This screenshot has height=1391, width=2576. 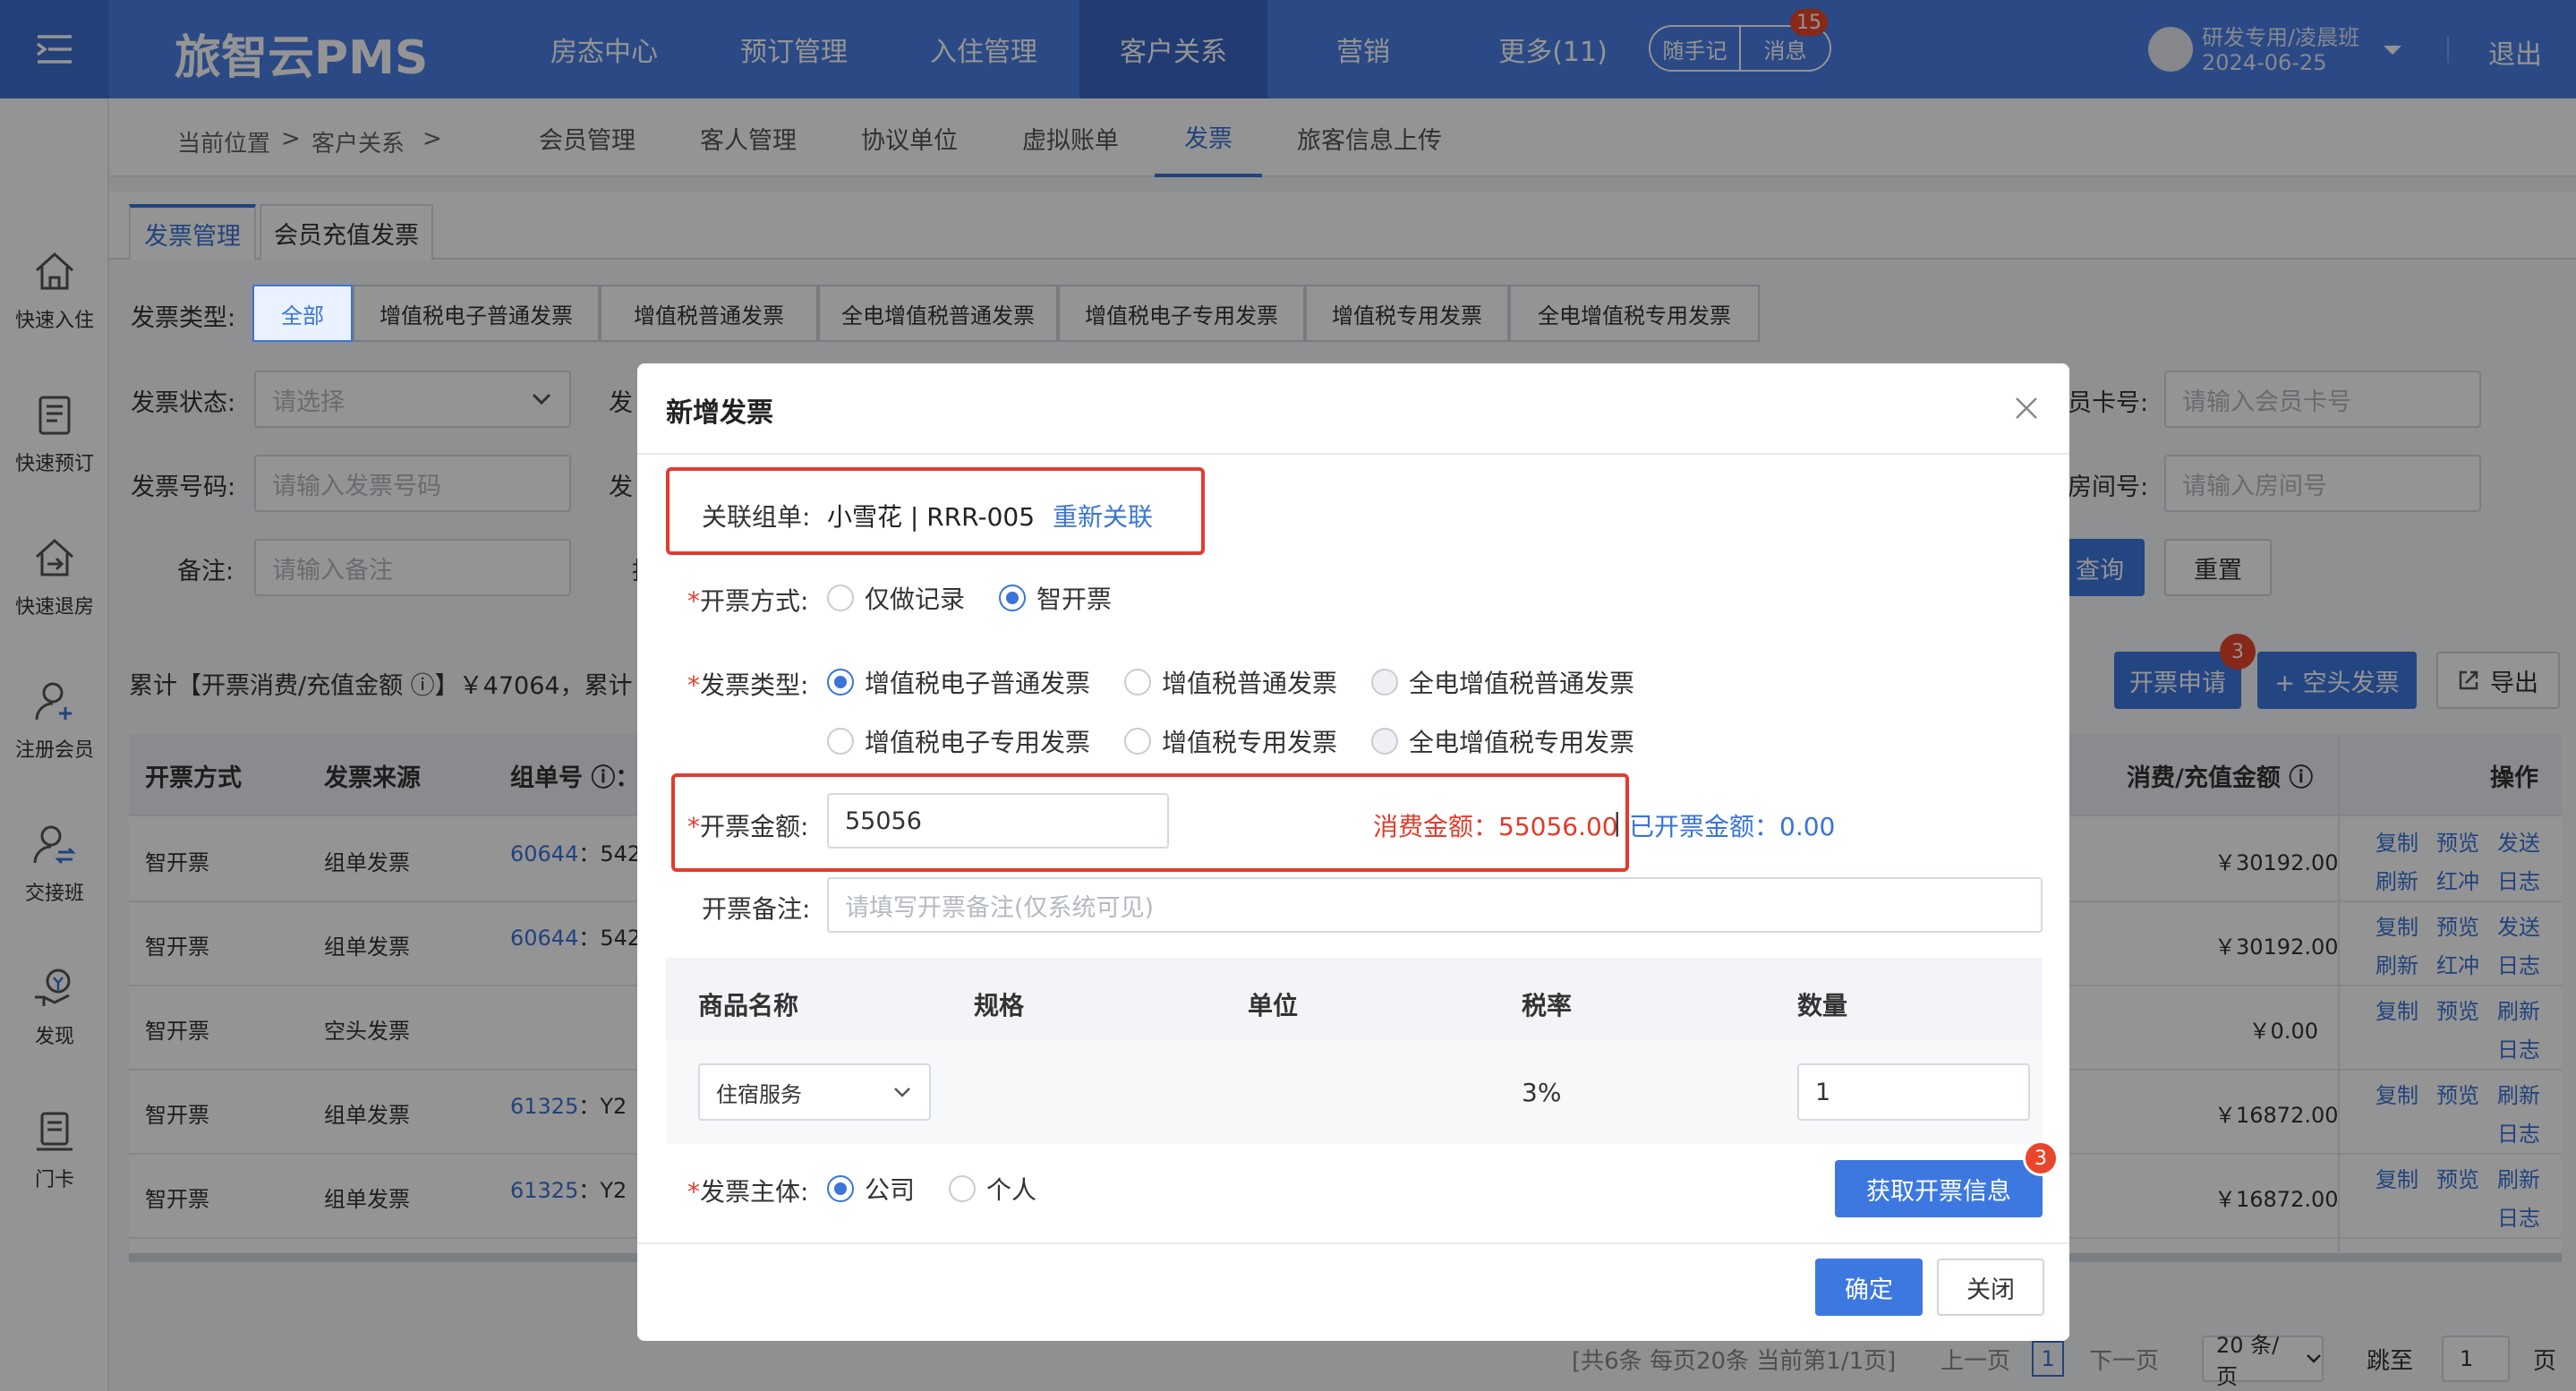 What do you see at coordinates (1990, 1287) in the screenshot?
I see `close-button: 关闭` at bounding box center [1990, 1287].